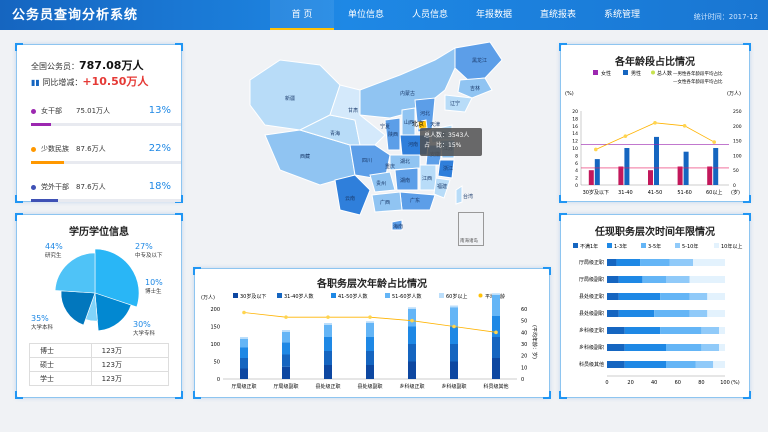  What do you see at coordinates (737, 127) in the screenshot?
I see `y-right-tick: 200` at bounding box center [737, 127].